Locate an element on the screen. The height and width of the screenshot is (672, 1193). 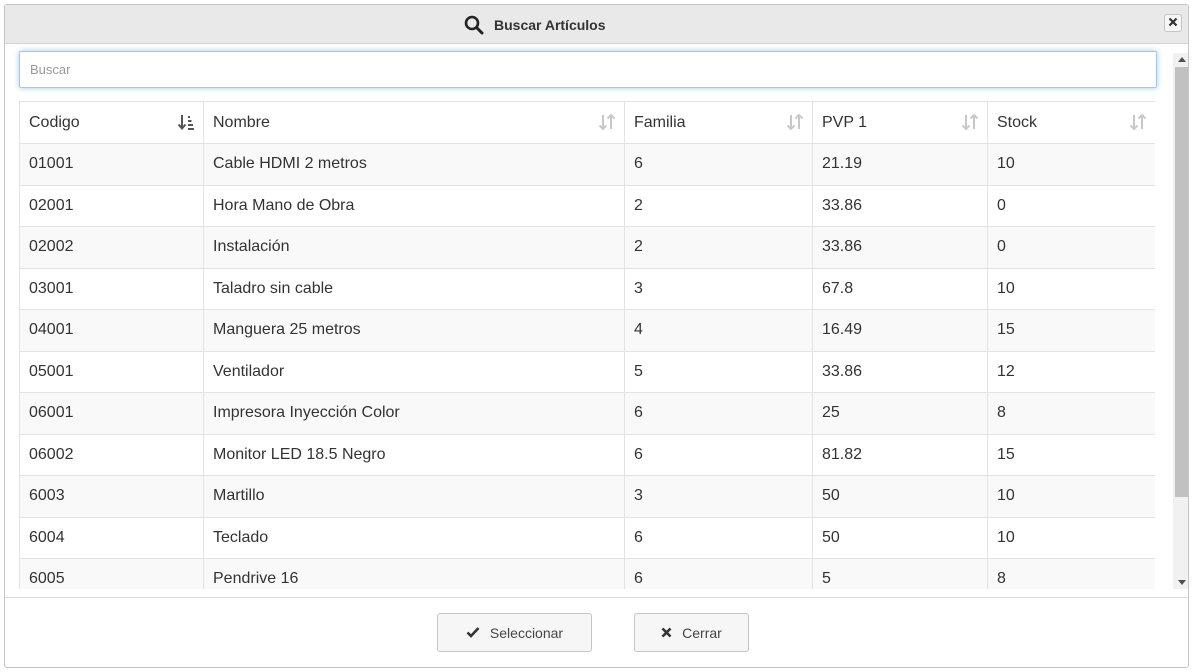
cell-pvp1: 25 is located at coordinates (900, 413).